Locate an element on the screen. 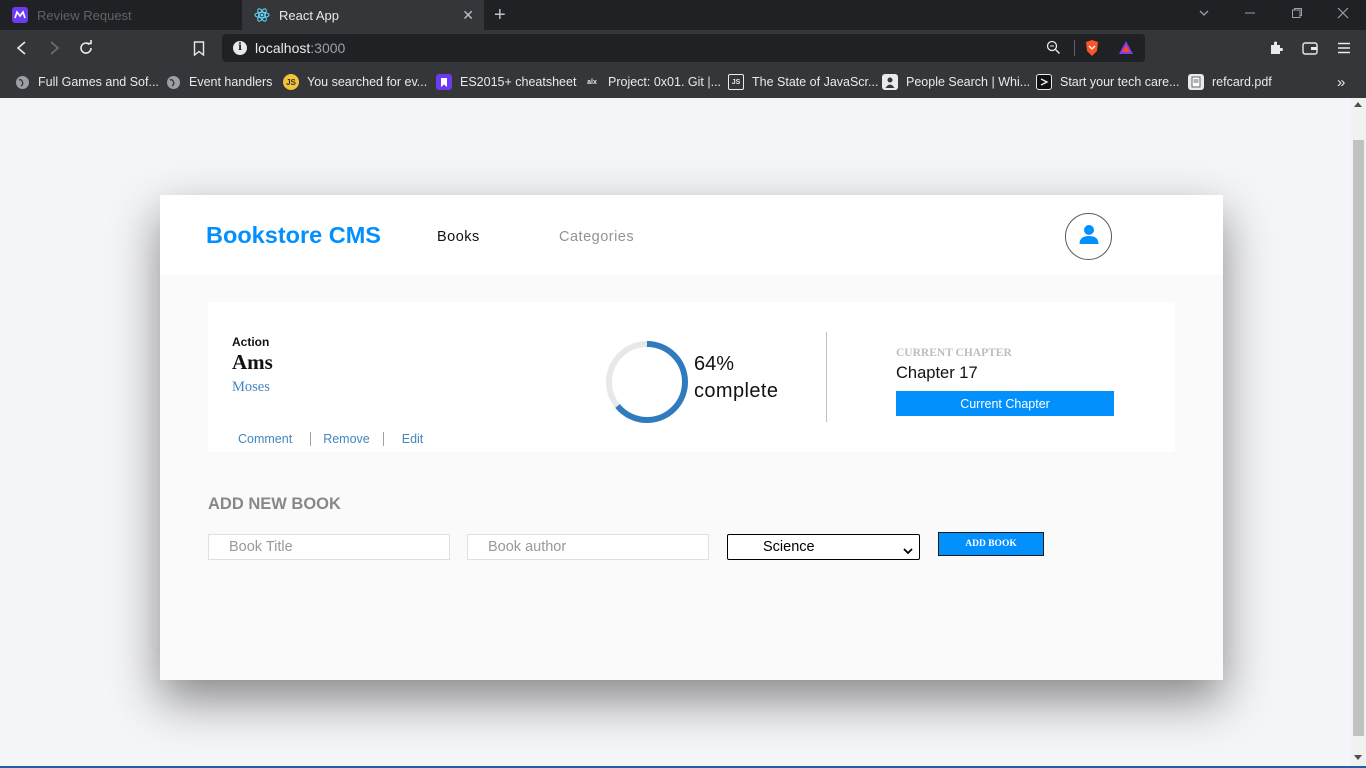 Image resolution: width=1366 pixels, height=768 pixels. browser-tab-bar: Review Request React App ✕ + is located at coordinates (683, 15).